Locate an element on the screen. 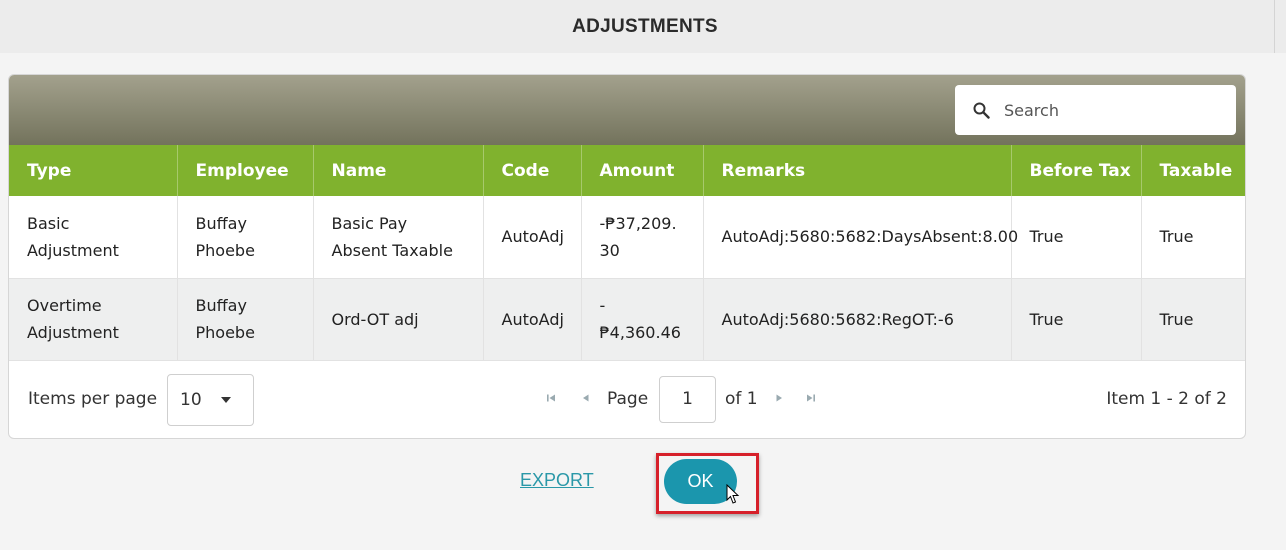 Image resolution: width=1286 pixels, height=550 pixels. first-page-icon is located at coordinates (551, 398).